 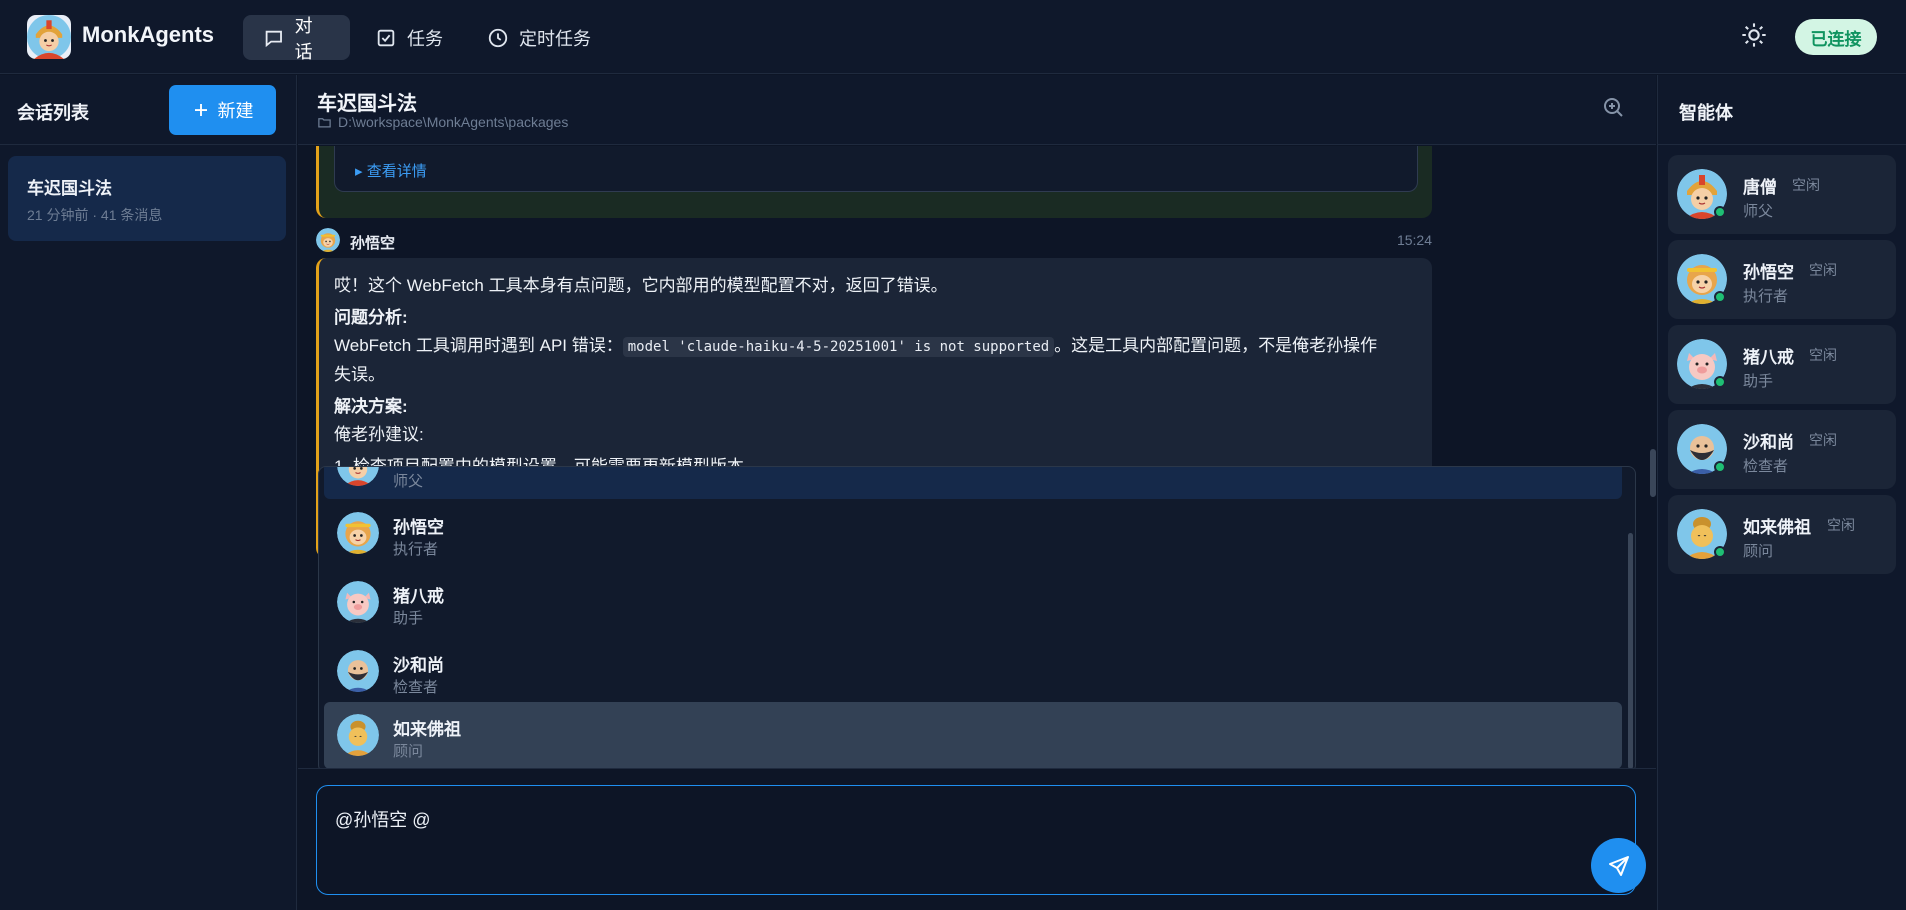 I want to click on agent-role: 检查者, so click(x=1766, y=466).